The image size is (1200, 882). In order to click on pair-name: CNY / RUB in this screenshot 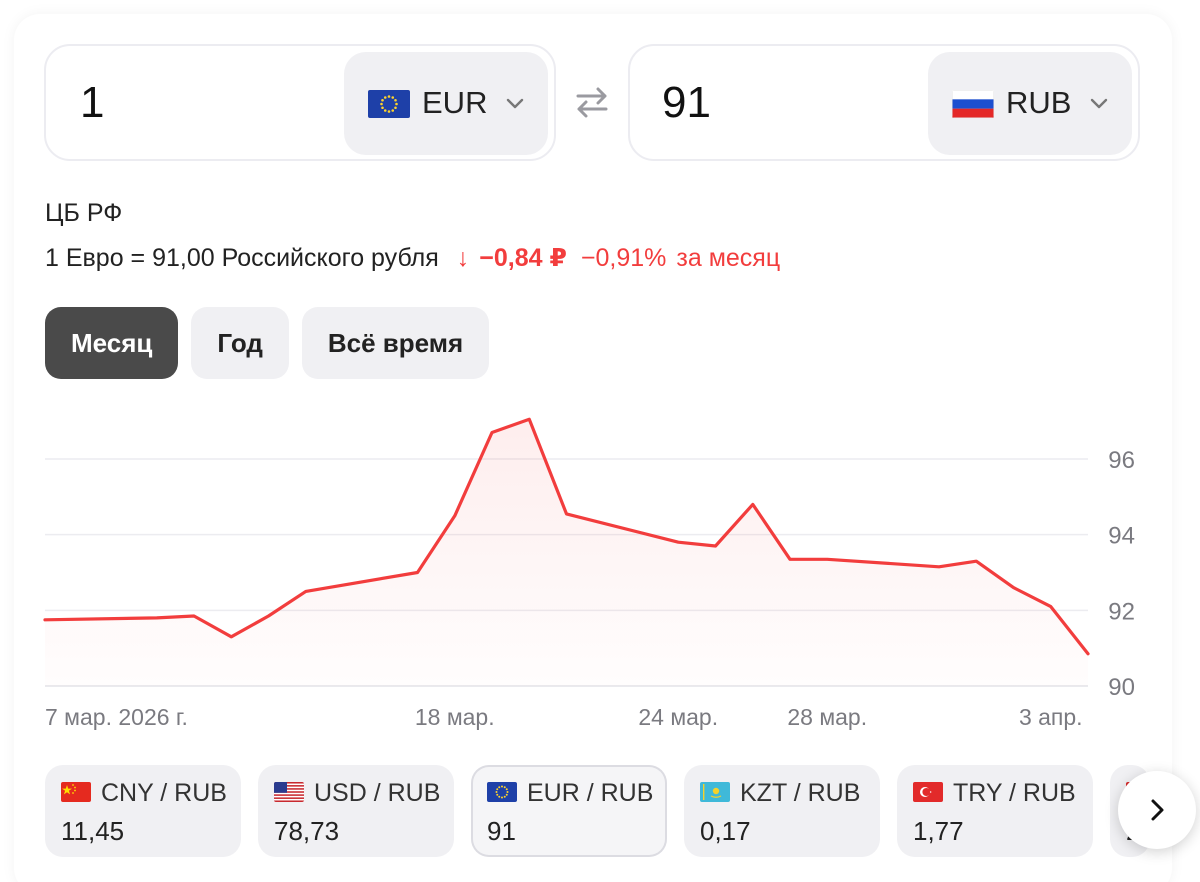, I will do `click(164, 793)`.